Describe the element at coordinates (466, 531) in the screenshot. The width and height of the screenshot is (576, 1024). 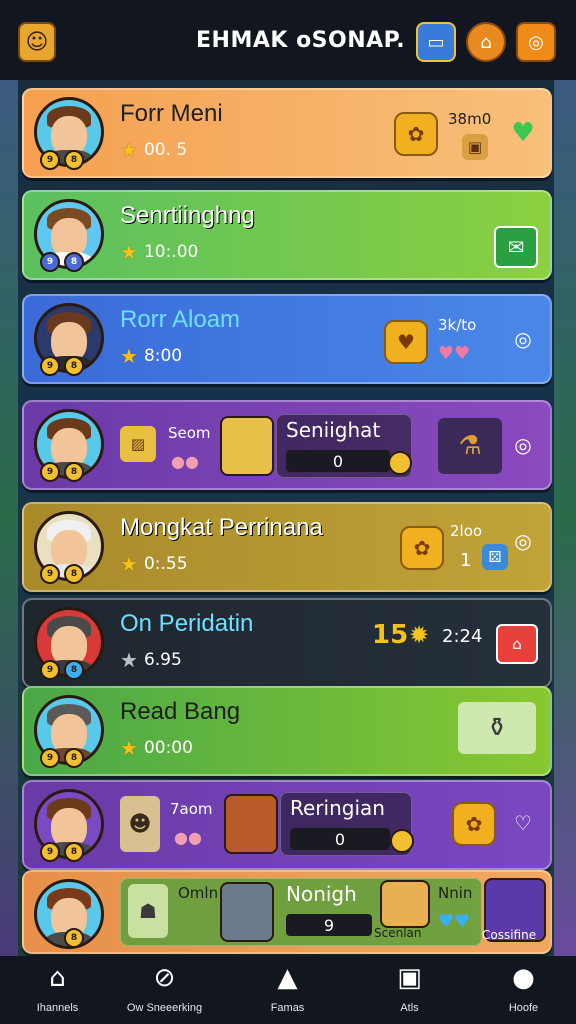
I see `right-value: 2loo` at that location.